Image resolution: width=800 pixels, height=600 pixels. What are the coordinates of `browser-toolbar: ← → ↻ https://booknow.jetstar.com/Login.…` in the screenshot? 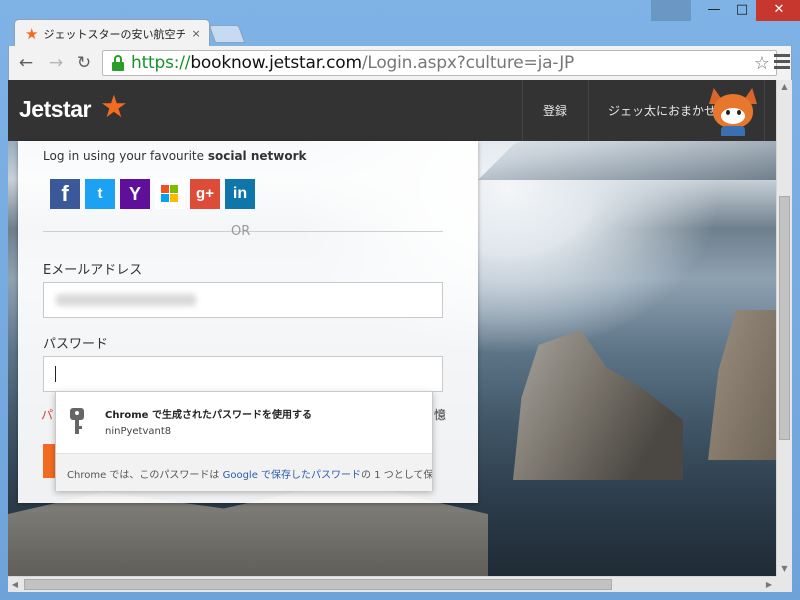 It's located at (400, 63).